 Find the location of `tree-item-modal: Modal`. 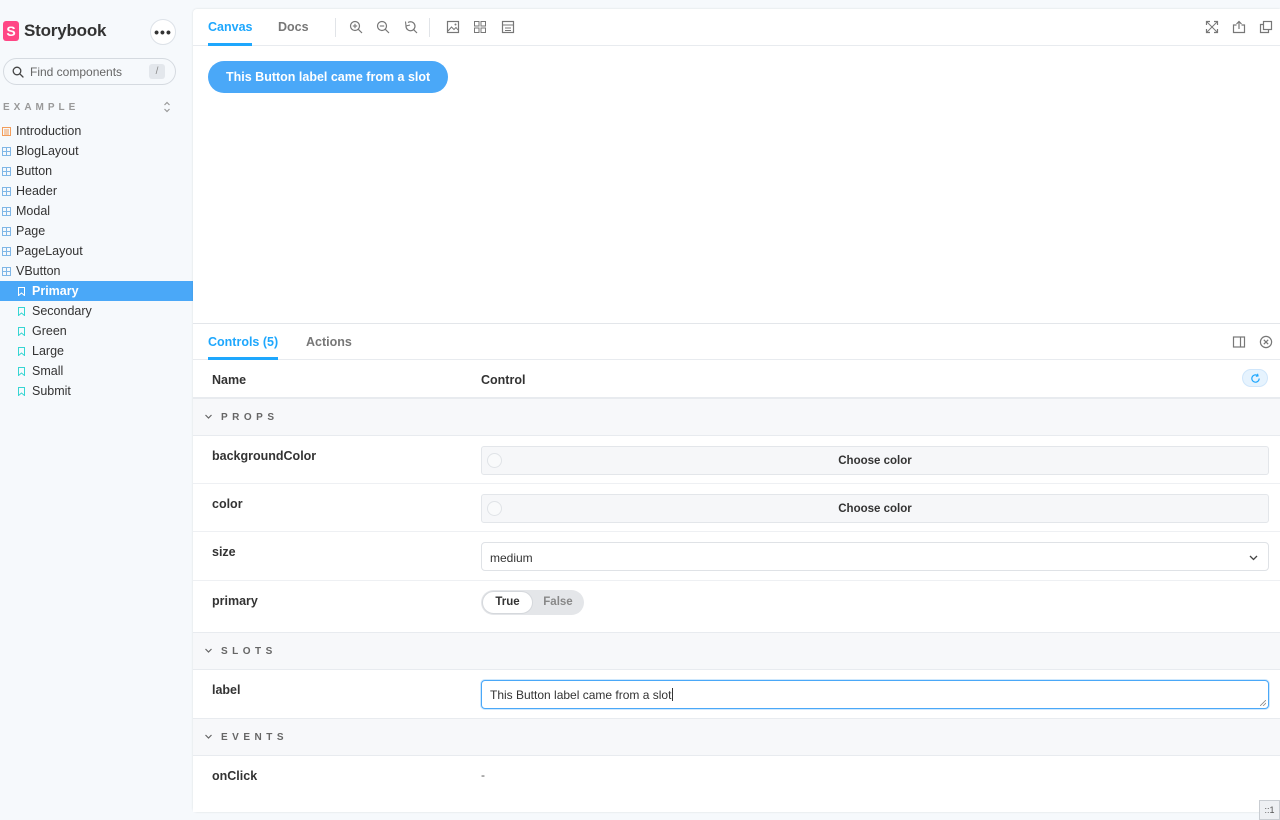

tree-item-modal: Modal is located at coordinates (96, 211).